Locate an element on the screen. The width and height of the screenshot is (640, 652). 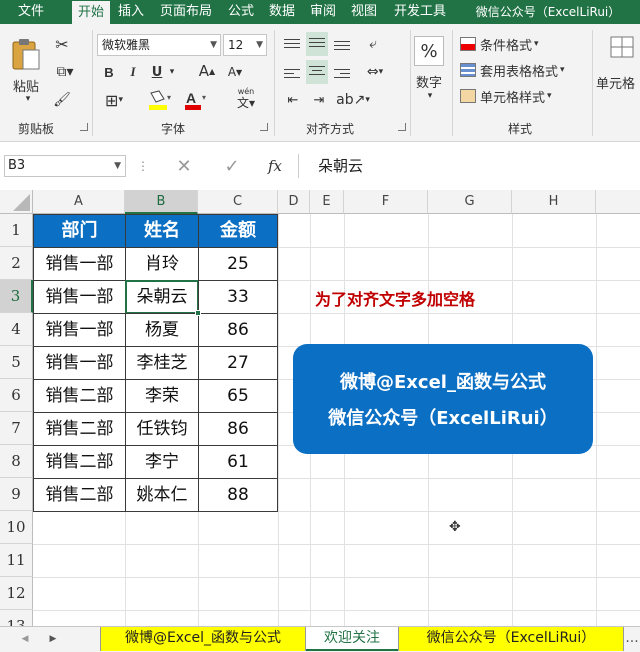
cells-icon is located at coordinates (622, 47).